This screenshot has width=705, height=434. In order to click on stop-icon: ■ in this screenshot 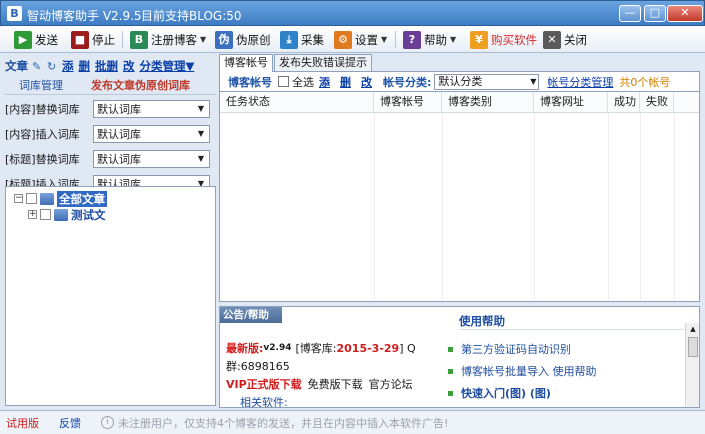, I will do `click(80, 39)`.